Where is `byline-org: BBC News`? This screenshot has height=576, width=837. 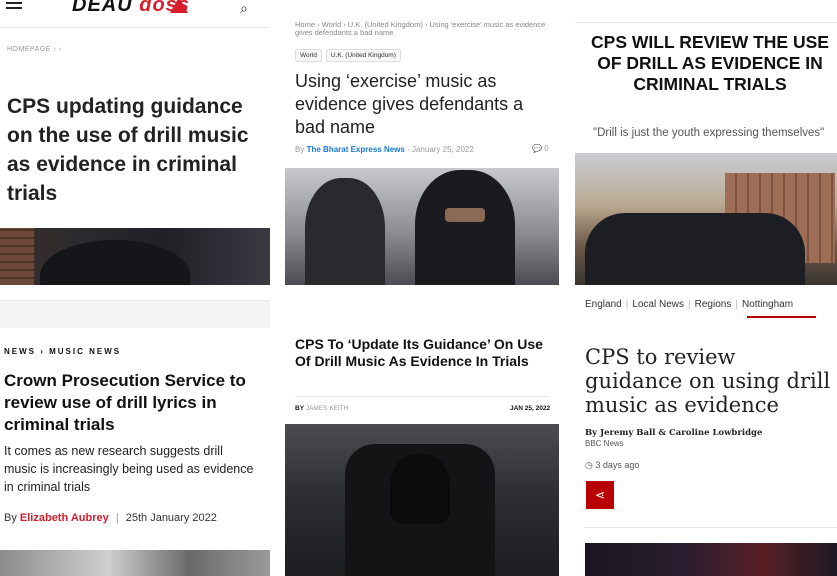
byline-org: BBC News is located at coordinates (604, 443).